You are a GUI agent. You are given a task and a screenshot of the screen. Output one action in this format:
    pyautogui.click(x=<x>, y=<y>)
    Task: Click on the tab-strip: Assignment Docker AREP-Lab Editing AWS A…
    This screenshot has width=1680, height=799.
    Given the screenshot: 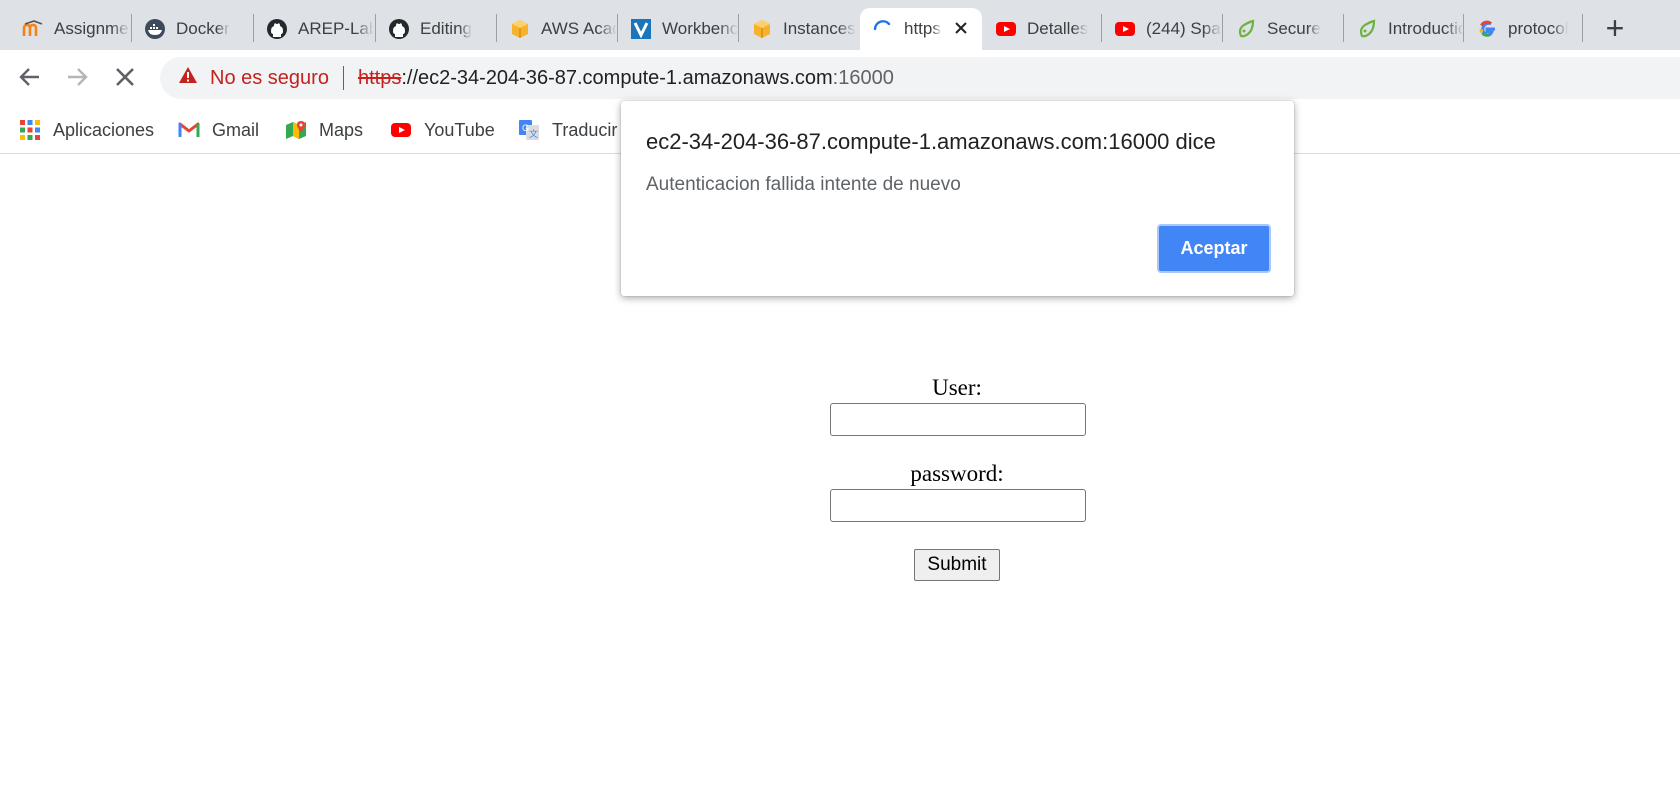 What is the action you would take?
    pyautogui.click(x=840, y=25)
    